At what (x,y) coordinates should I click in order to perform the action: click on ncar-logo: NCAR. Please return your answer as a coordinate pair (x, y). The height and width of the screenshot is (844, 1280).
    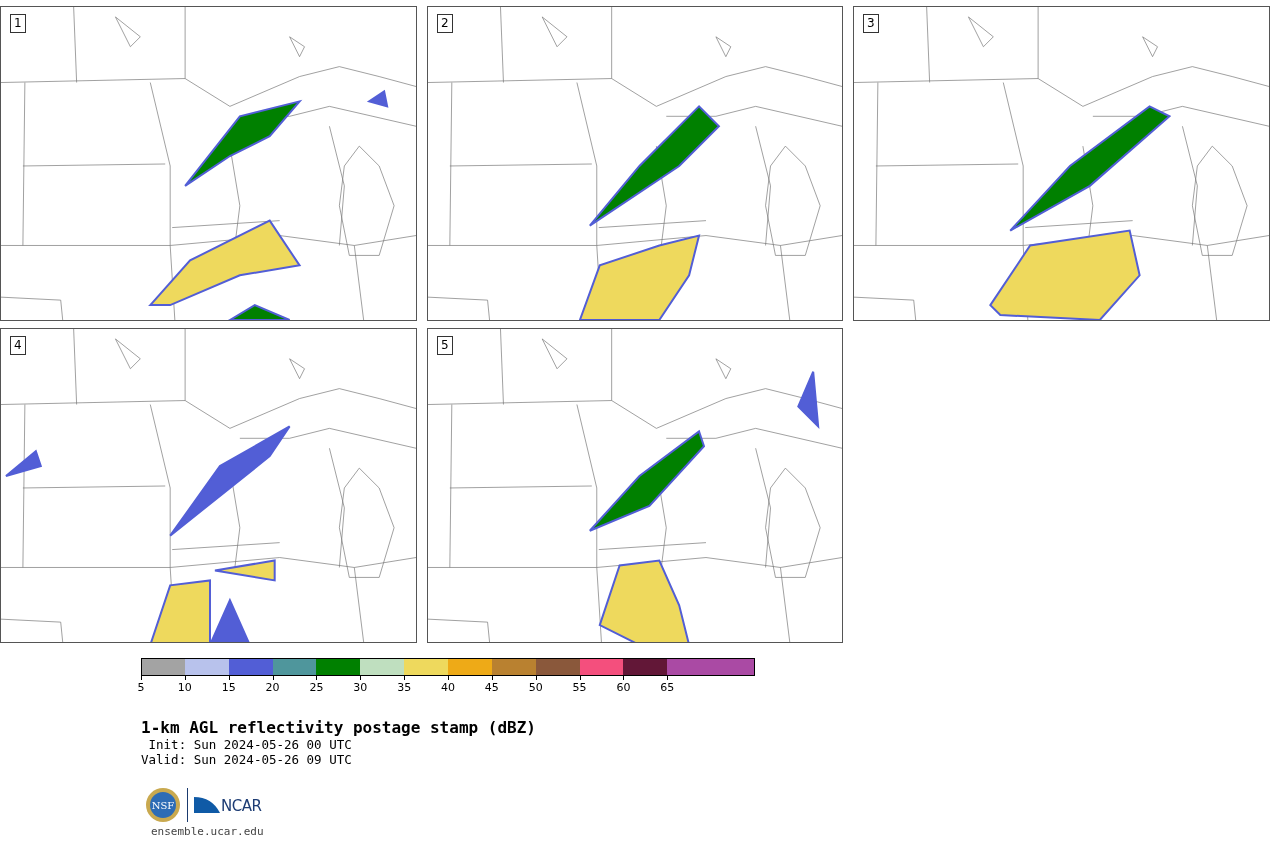
    Looking at the image, I should click on (228, 805).